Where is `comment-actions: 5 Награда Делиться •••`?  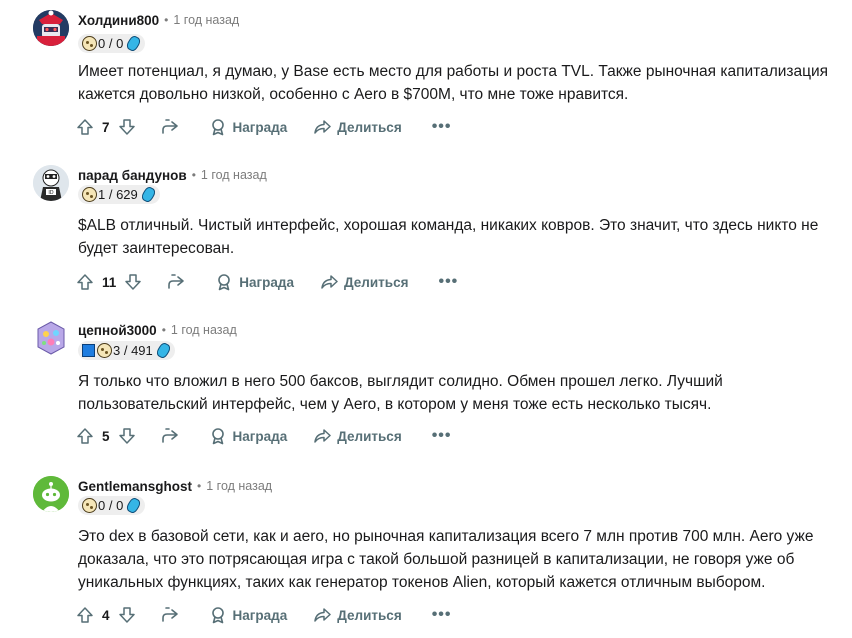
comment-actions: 5 Награда Делиться ••• is located at coordinates (264, 436).